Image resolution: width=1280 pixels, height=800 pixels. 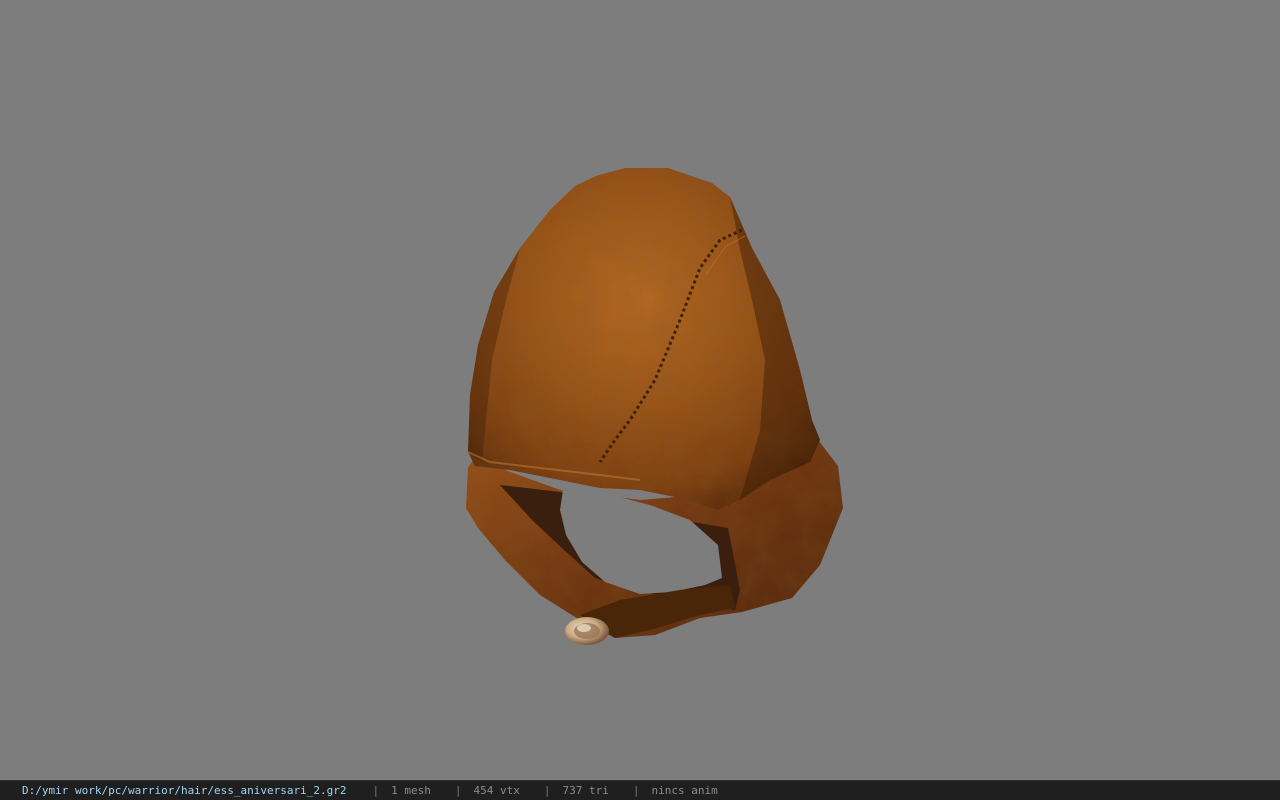 What do you see at coordinates (411, 790) in the screenshot?
I see `mesh-count: 1 mesh` at bounding box center [411, 790].